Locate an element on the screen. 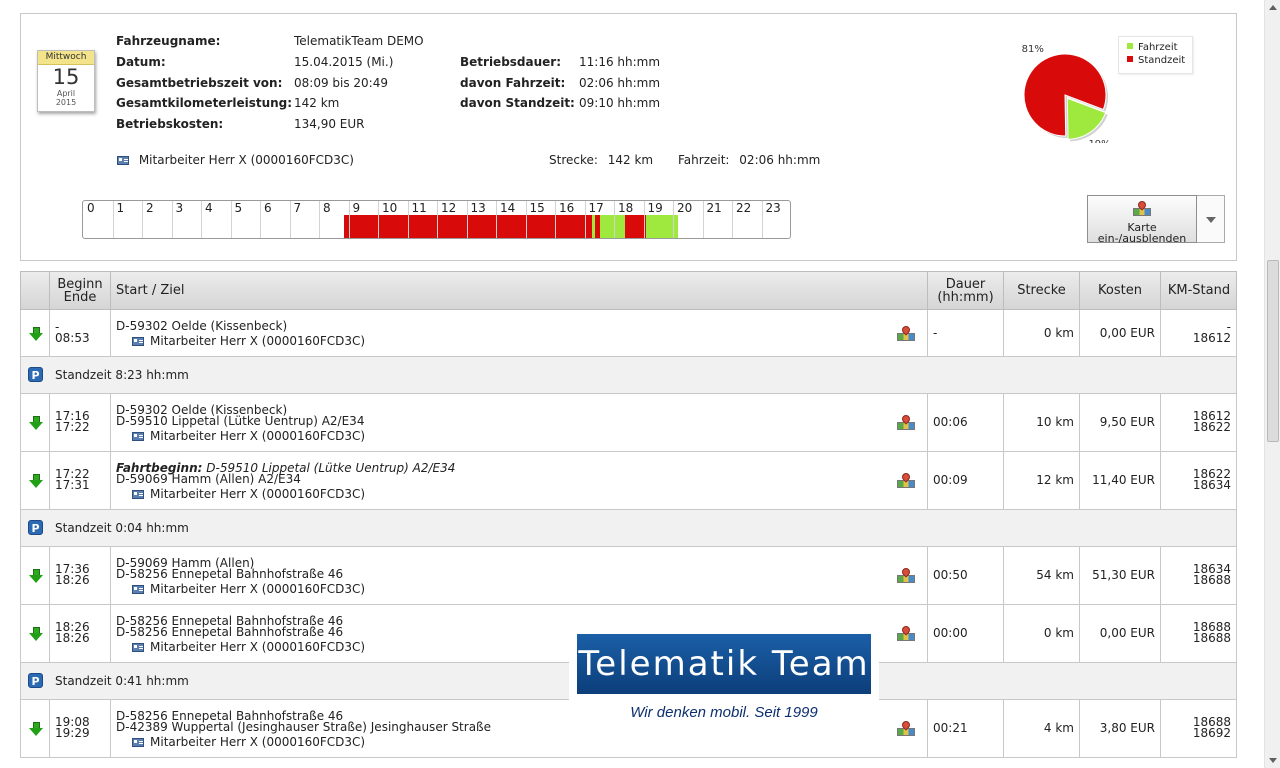 This screenshot has height=768, width=1280. pie-chart: 19% 81% is located at coordinates (1066, 93).